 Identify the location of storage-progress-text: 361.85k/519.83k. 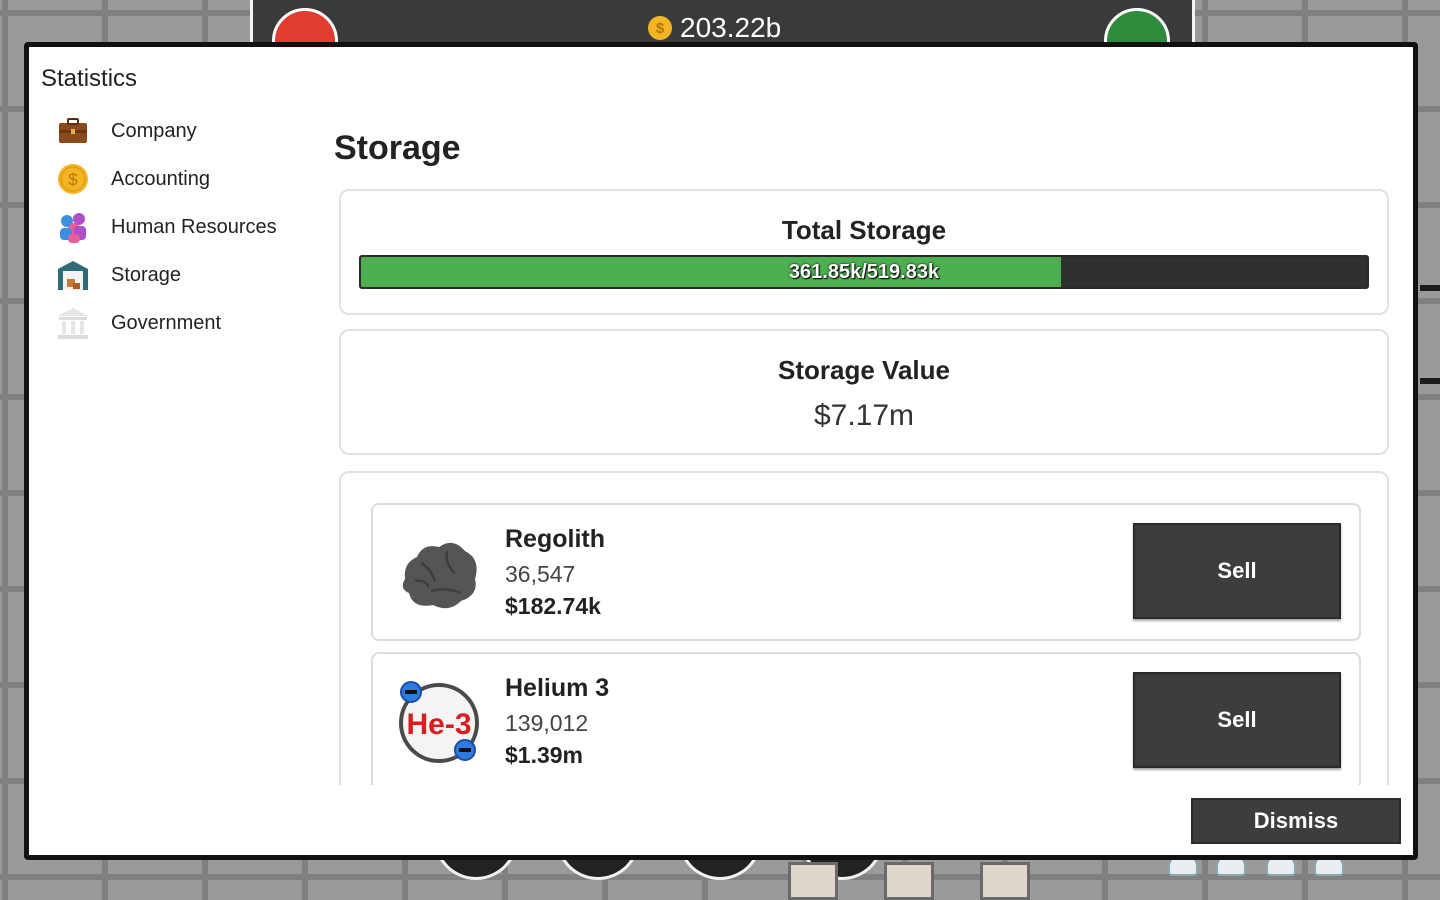
(864, 272).